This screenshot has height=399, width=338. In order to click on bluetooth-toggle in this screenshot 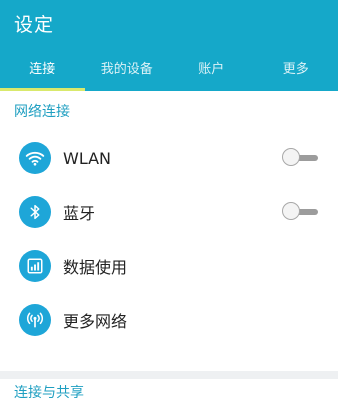, I will do `click(300, 212)`.